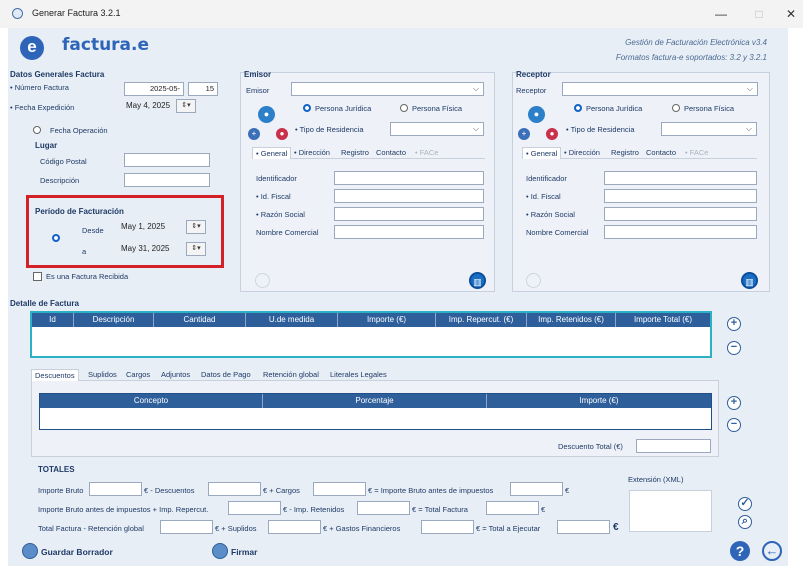  I want to click on receptor-juridica-radio, so click(578, 108).